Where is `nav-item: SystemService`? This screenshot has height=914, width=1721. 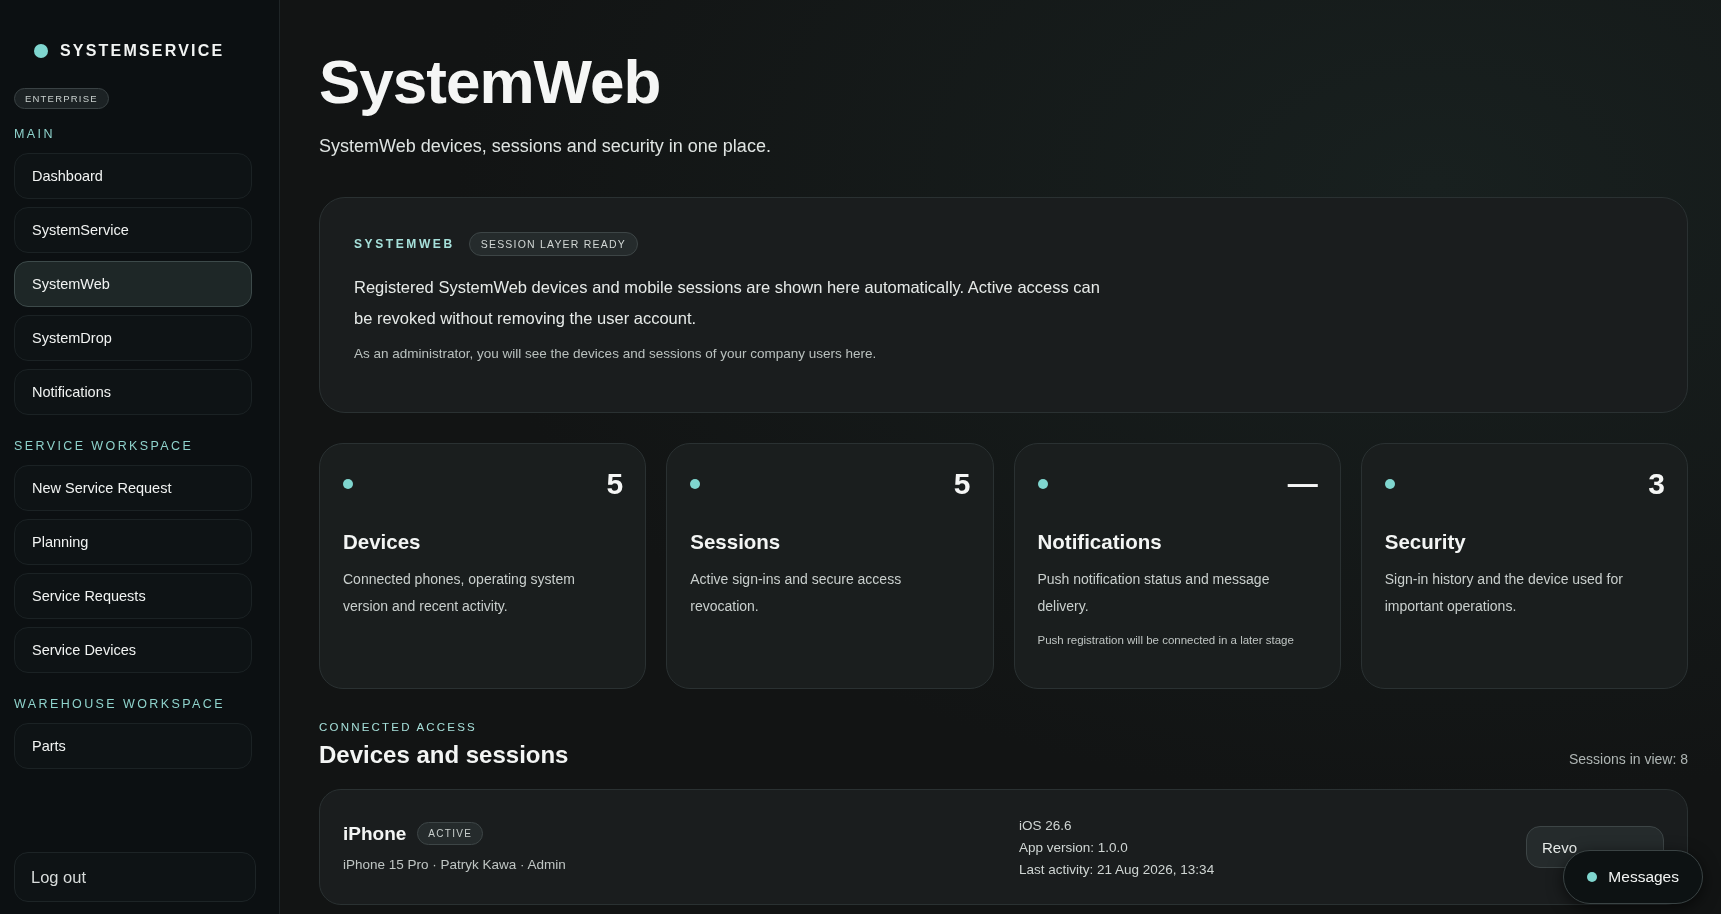
nav-item: SystemService is located at coordinates (133, 230).